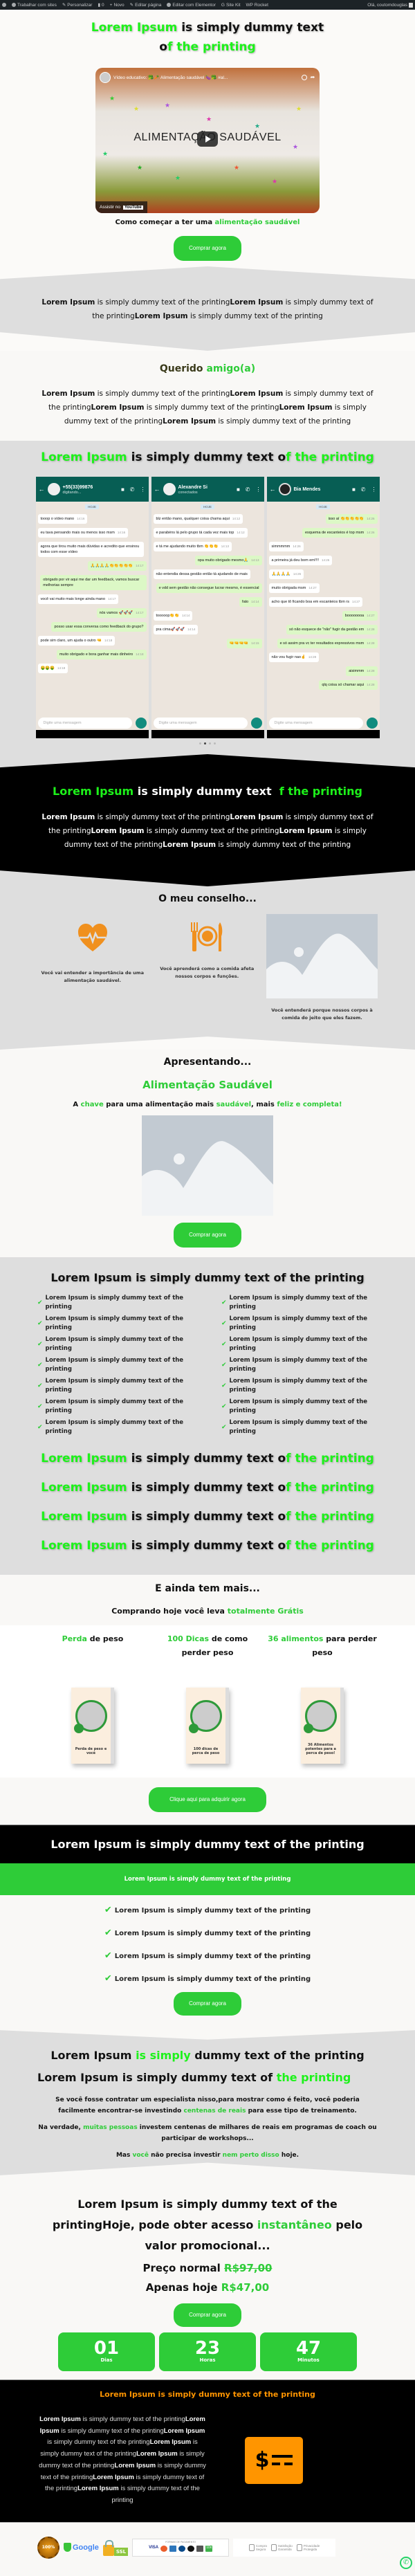  What do you see at coordinates (207, 507) in the screenshot?
I see `date-label: HOJE` at bounding box center [207, 507].